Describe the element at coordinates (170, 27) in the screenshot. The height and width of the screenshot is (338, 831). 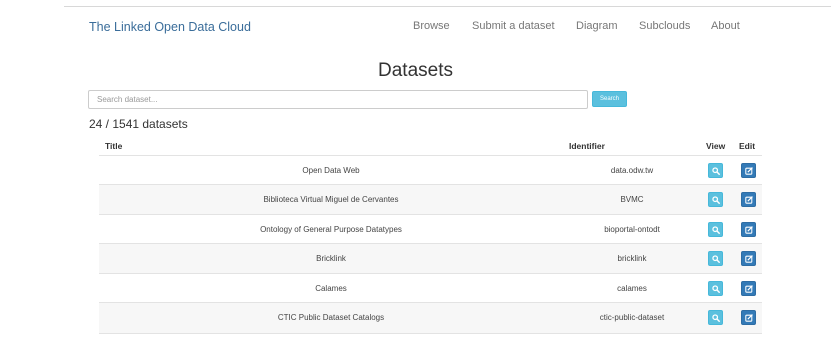
I see `brand-link: The Linked Open Data Cloud` at that location.